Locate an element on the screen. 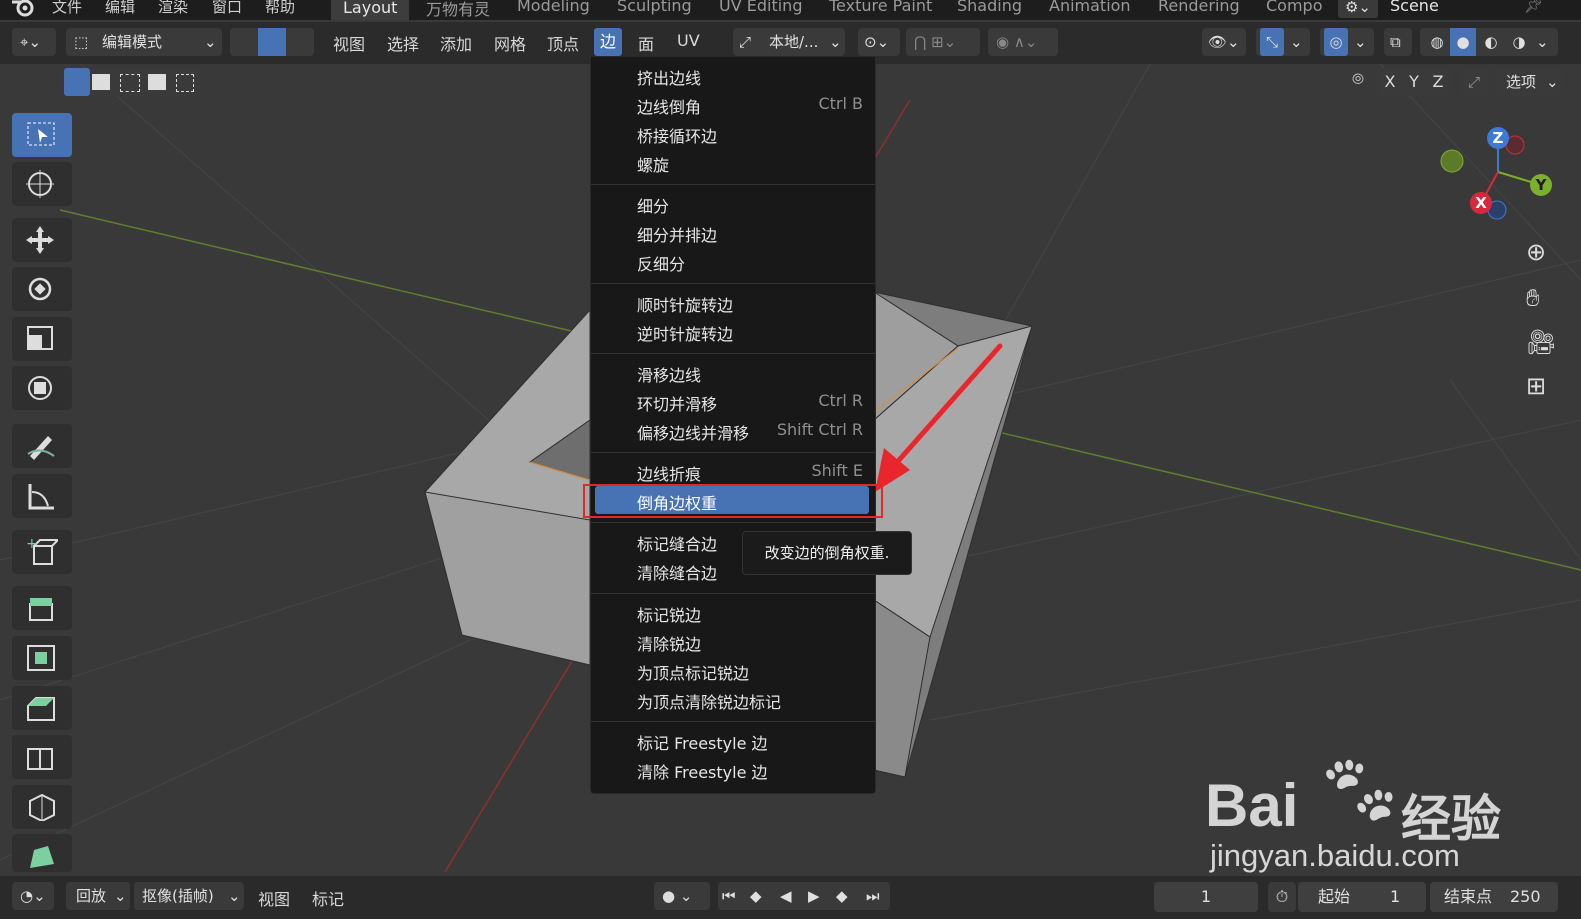 This screenshot has height=919, width=1581. gizmo-x-axis: X is located at coordinates (1481, 203).